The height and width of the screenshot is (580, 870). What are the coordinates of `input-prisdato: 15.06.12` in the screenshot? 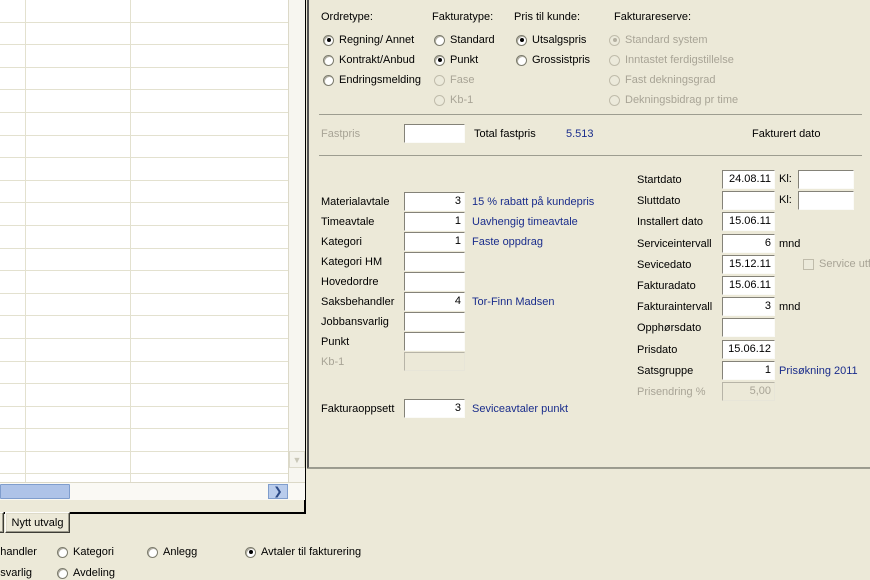 It's located at (748, 349).